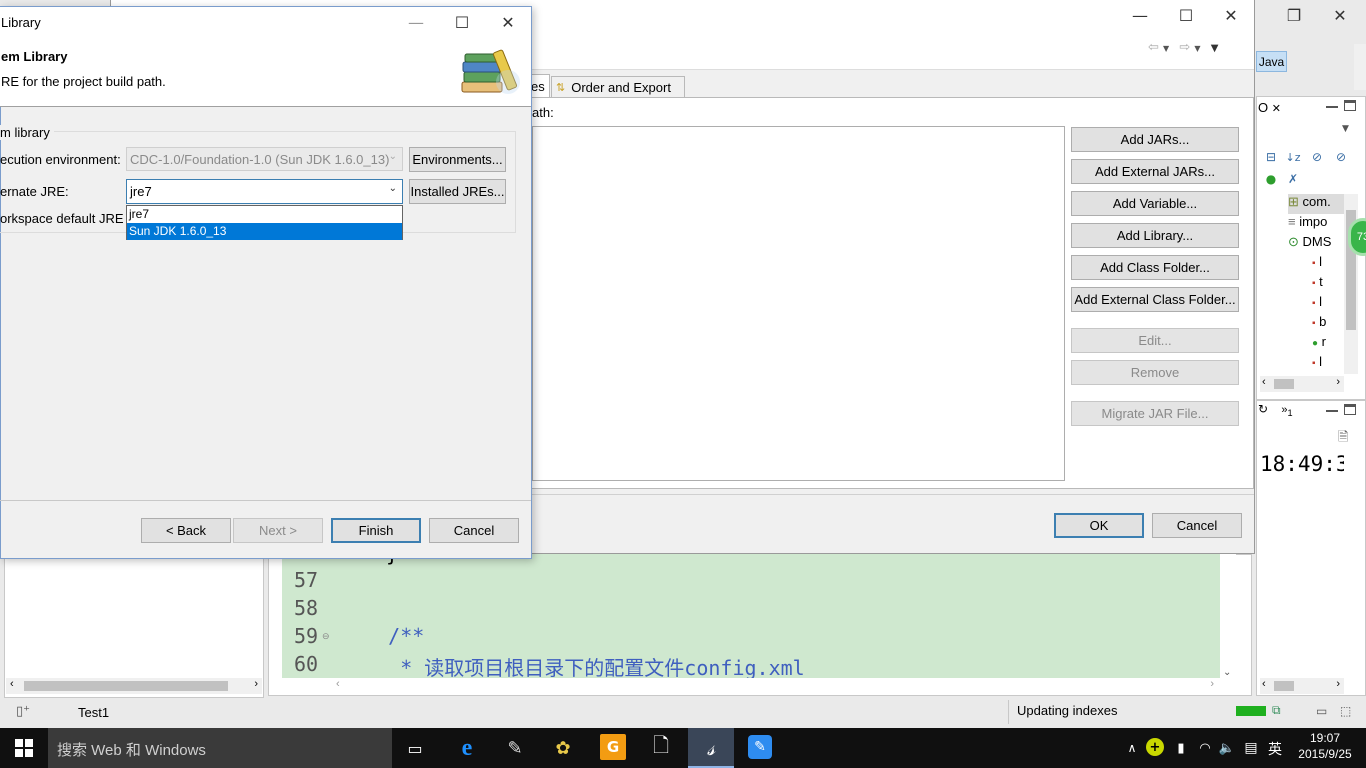 This screenshot has height=768, width=1366. Describe the element at coordinates (462, 22) in the screenshot. I see `jre-dialog-maximize-button: ☐` at that location.